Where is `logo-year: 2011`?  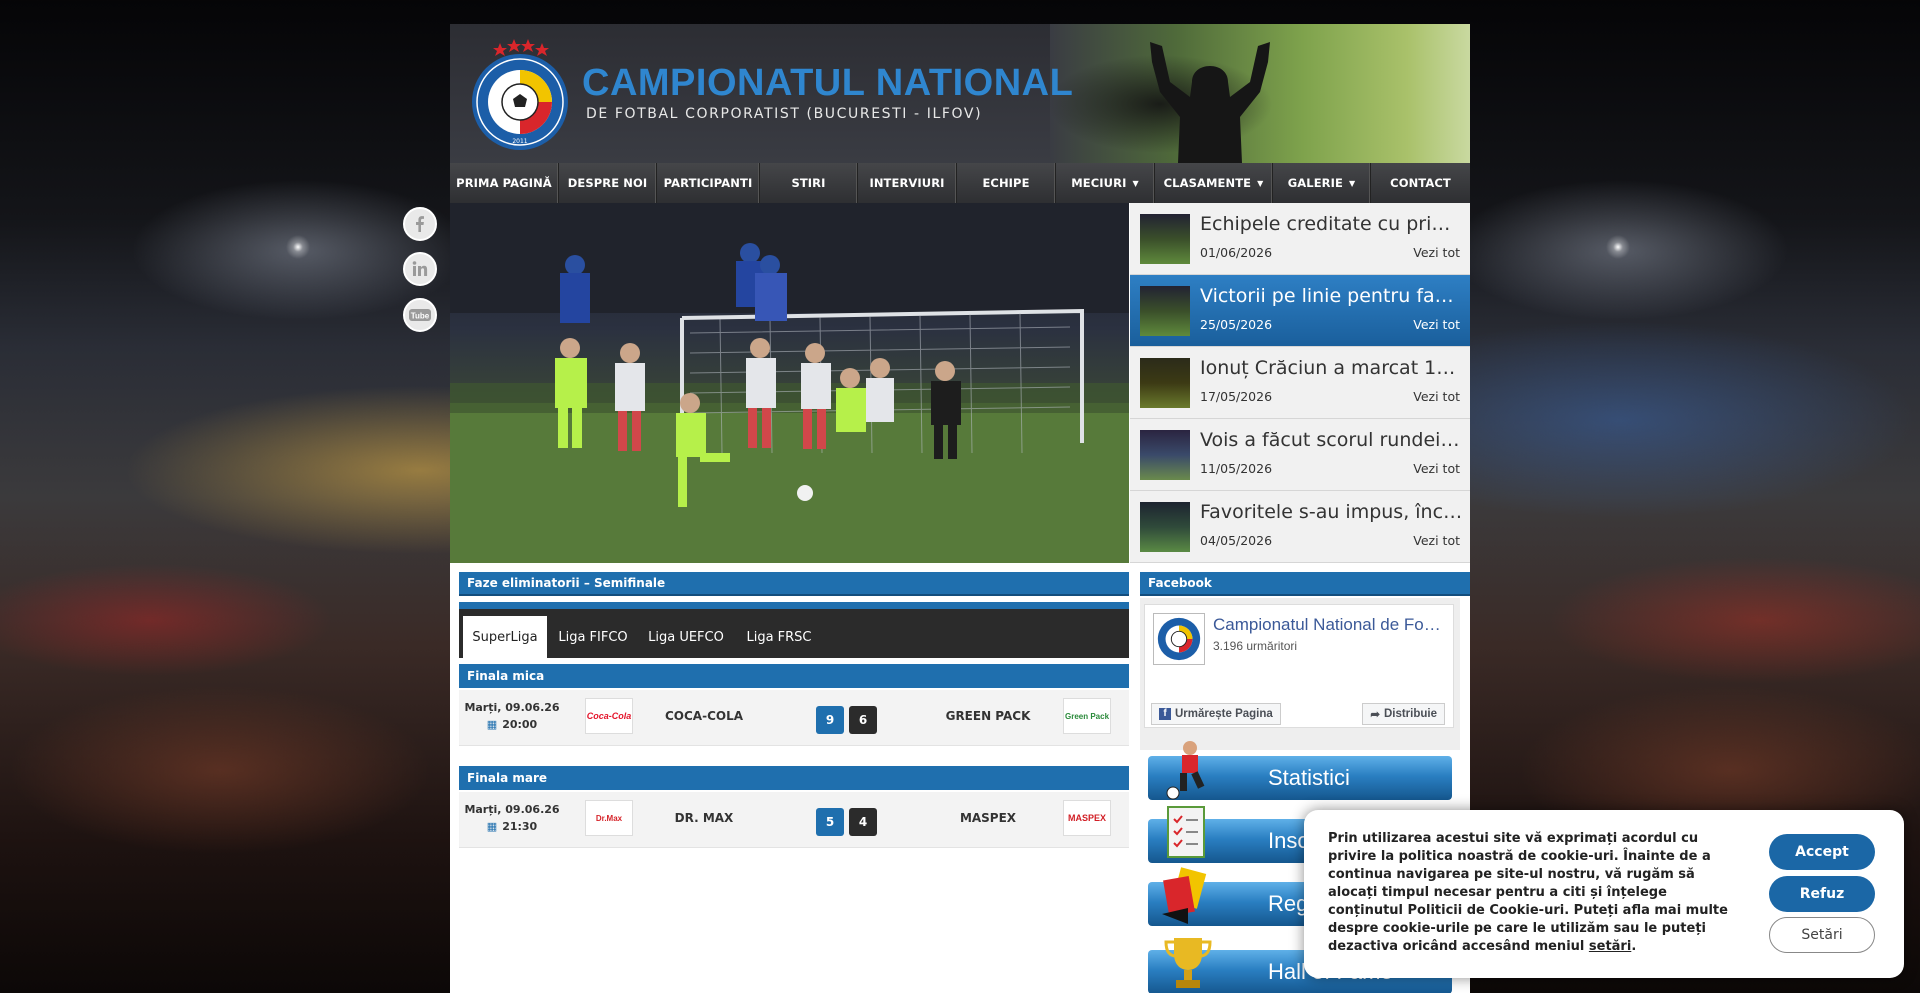
logo-year: 2011 is located at coordinates (519, 141).